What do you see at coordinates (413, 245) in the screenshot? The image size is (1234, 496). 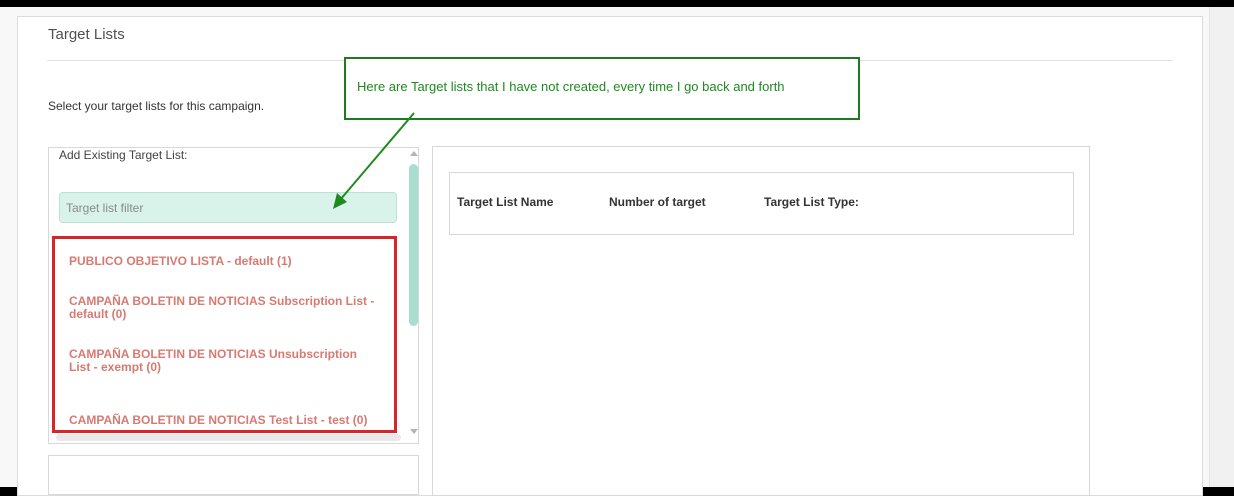 I see `list-scrollbar-thumb` at bounding box center [413, 245].